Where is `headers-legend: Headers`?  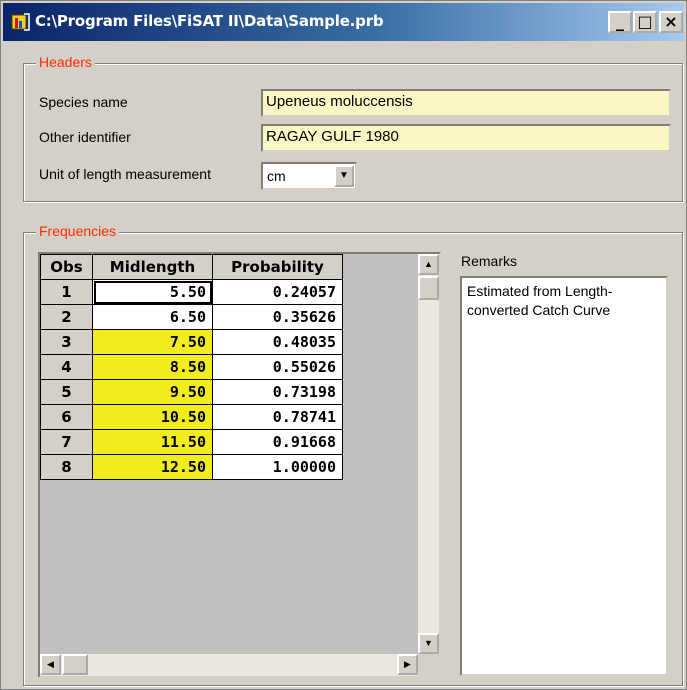
headers-legend: Headers is located at coordinates (65, 62).